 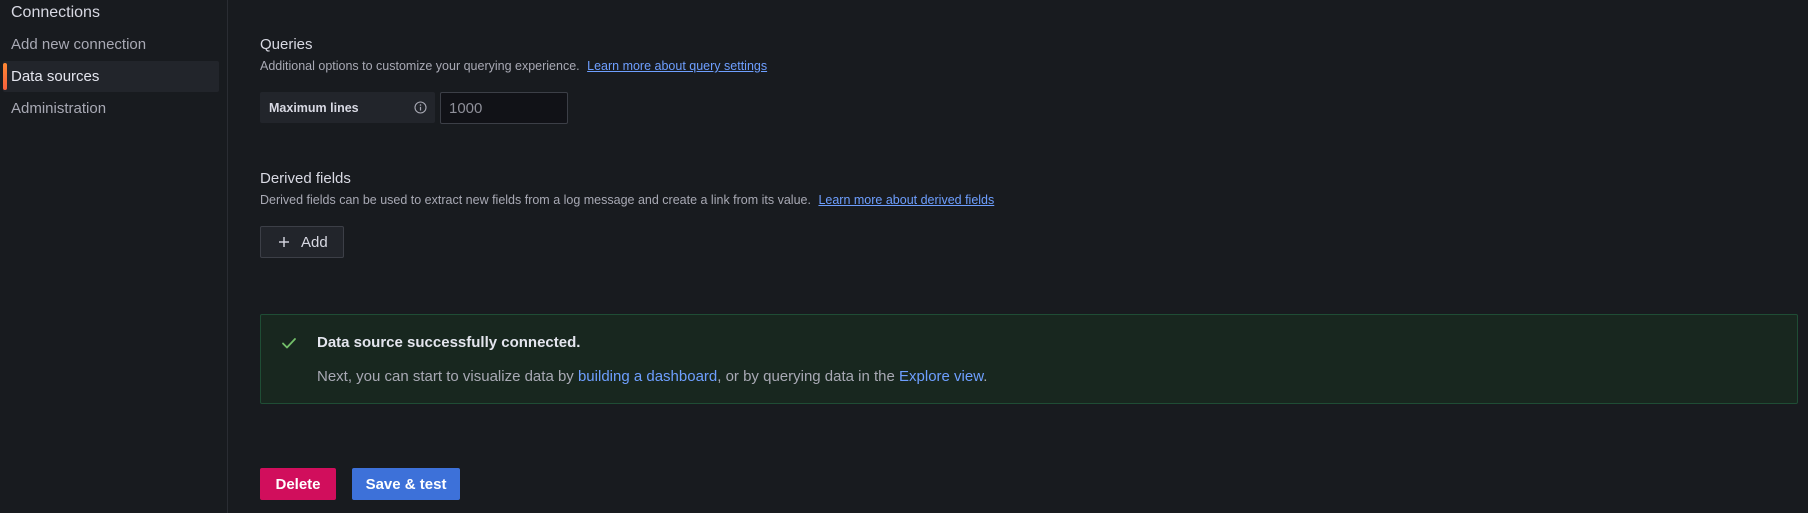 What do you see at coordinates (420, 107) in the screenshot?
I see `info-icon` at bounding box center [420, 107].